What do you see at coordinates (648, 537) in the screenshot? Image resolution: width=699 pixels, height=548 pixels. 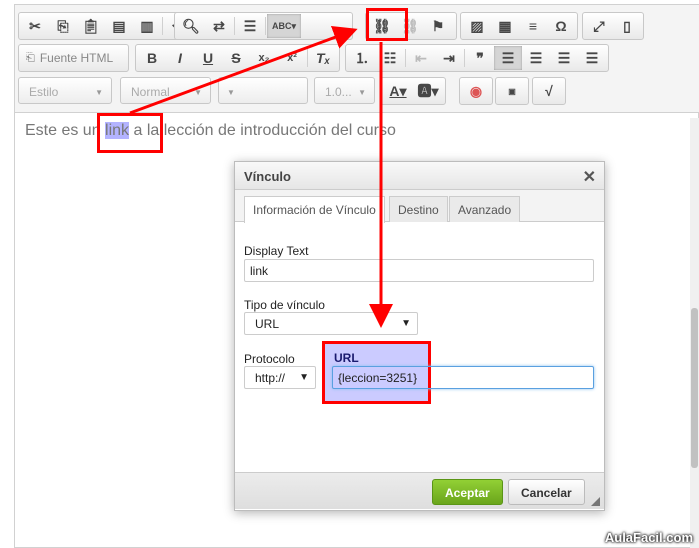 I see `watermark: AulaFacil.com` at bounding box center [648, 537].